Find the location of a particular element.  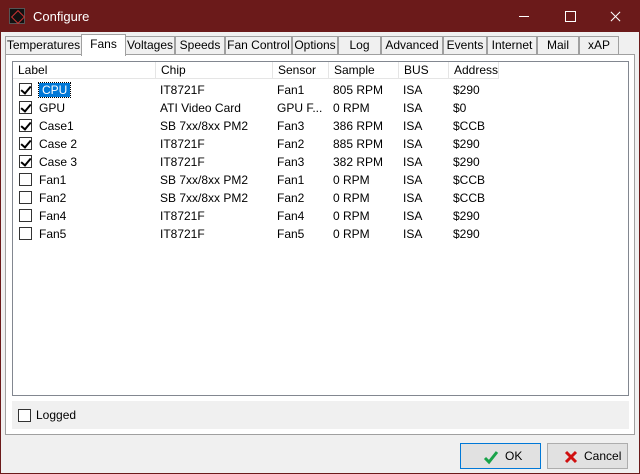

cell-address: $290 is located at coordinates (466, 216).